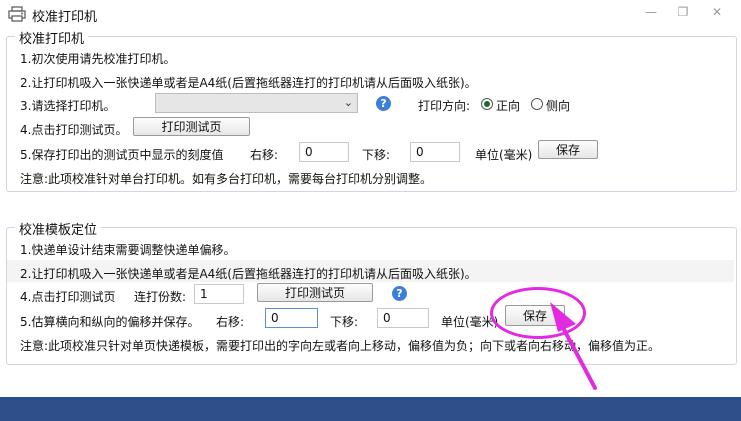 Image resolution: width=741 pixels, height=421 pixels. I want to click on s1-print-test-button: 打印测试页, so click(191, 126).